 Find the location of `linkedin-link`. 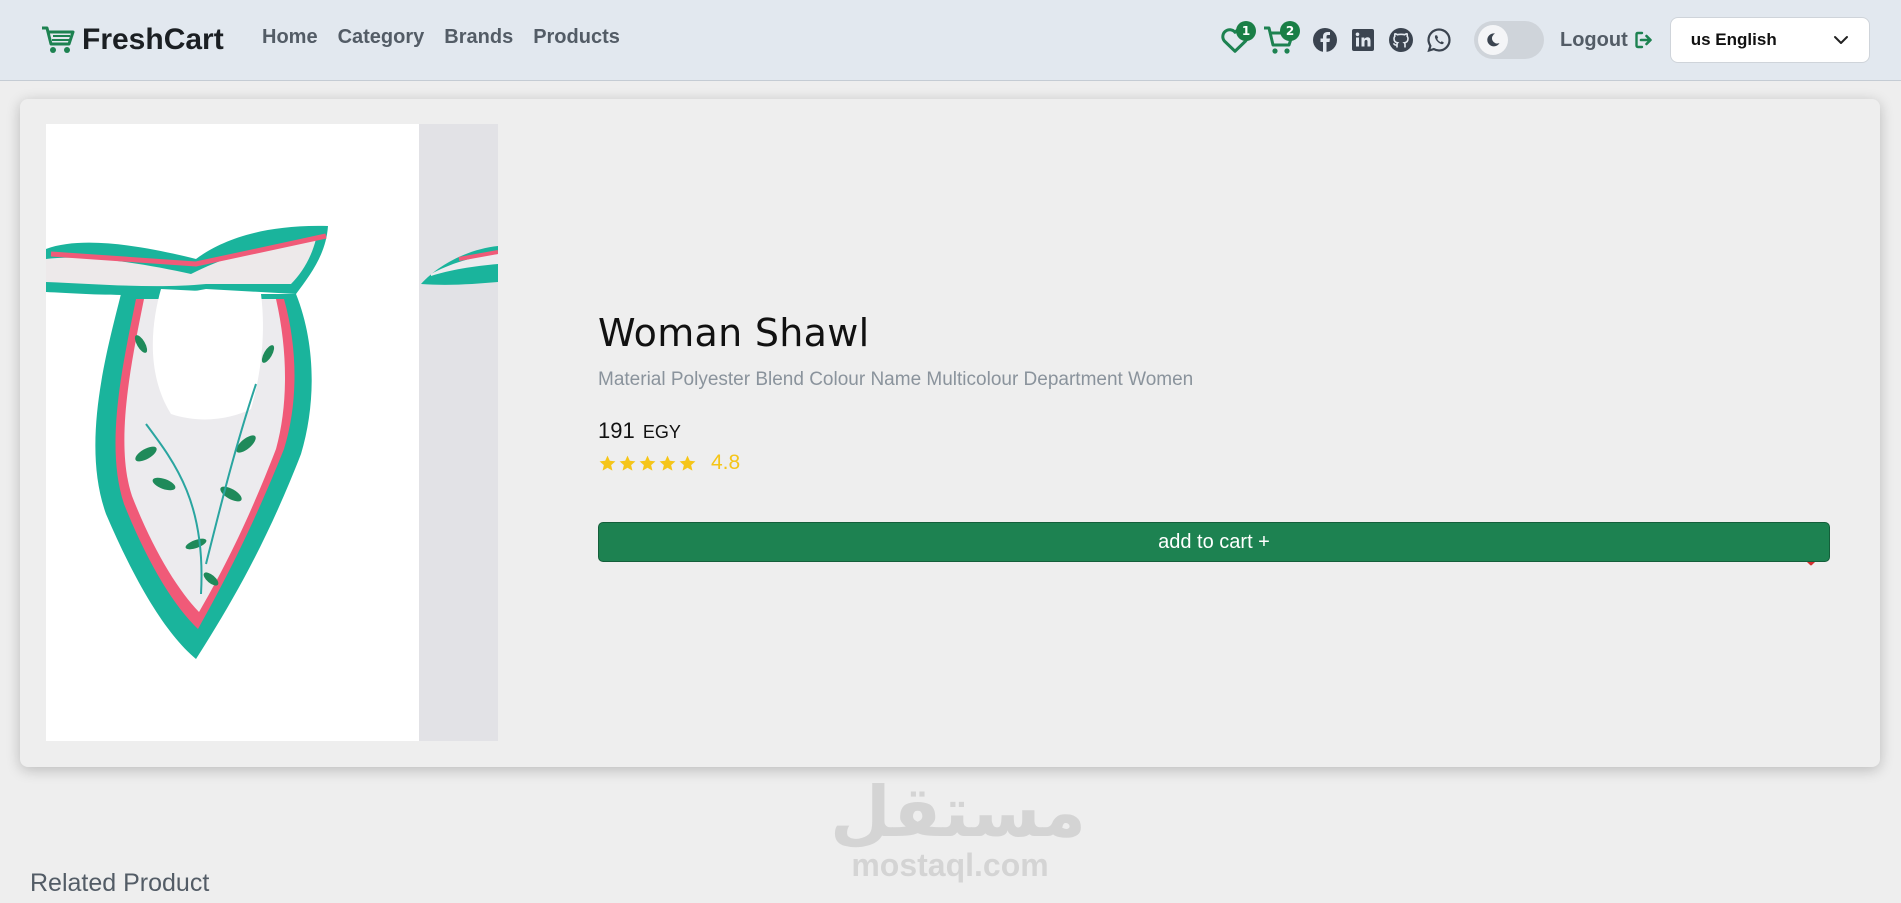

linkedin-link is located at coordinates (1363, 40).